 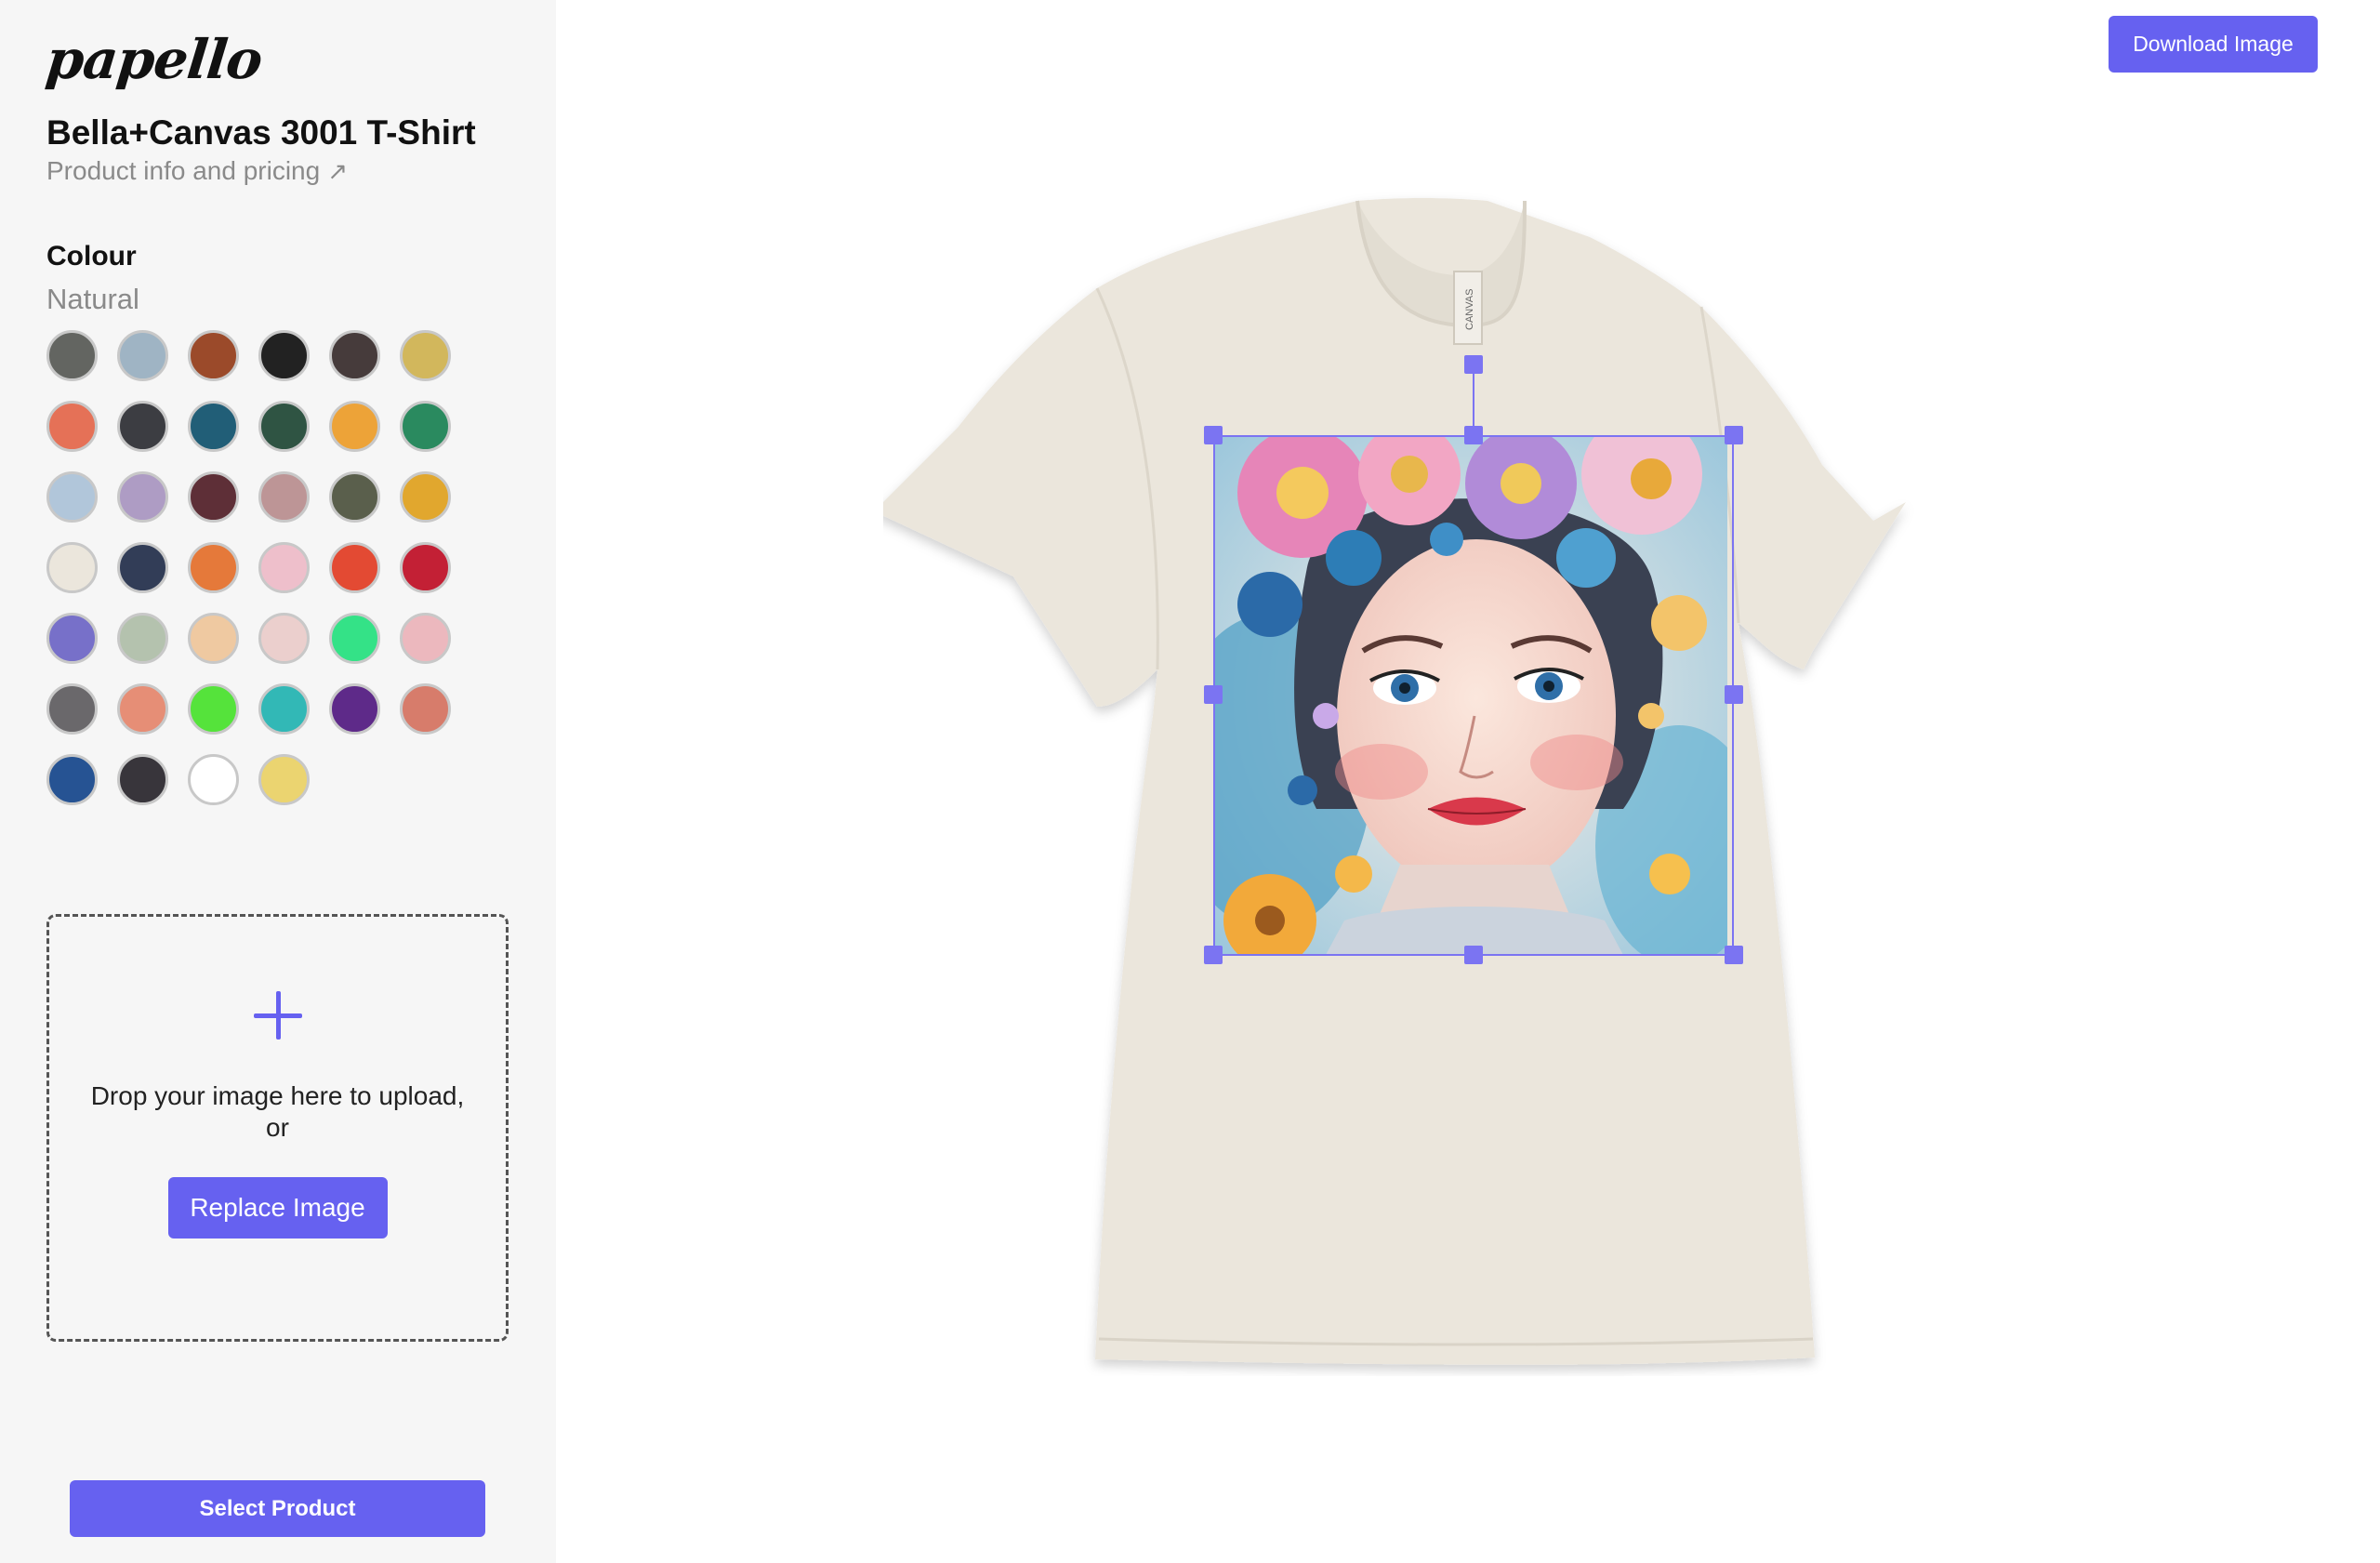 I want to click on product-title: Bella+Canvas 3001 T-Shirt, so click(x=261, y=132).